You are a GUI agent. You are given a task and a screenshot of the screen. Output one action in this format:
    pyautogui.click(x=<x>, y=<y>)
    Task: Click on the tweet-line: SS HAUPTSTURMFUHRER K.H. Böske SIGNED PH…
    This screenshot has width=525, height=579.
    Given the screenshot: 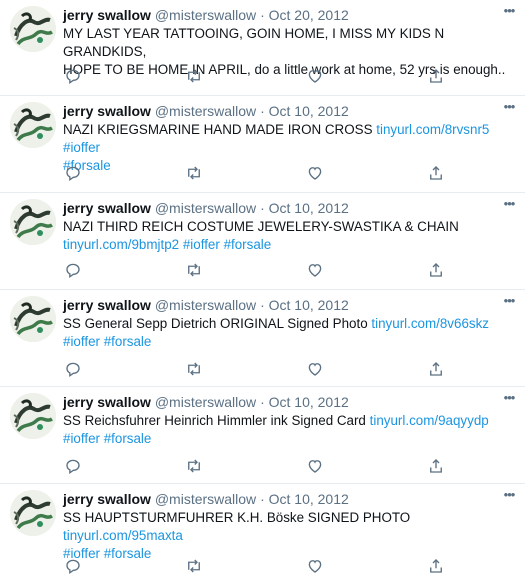 What is the action you would take?
    pyautogui.click(x=237, y=526)
    